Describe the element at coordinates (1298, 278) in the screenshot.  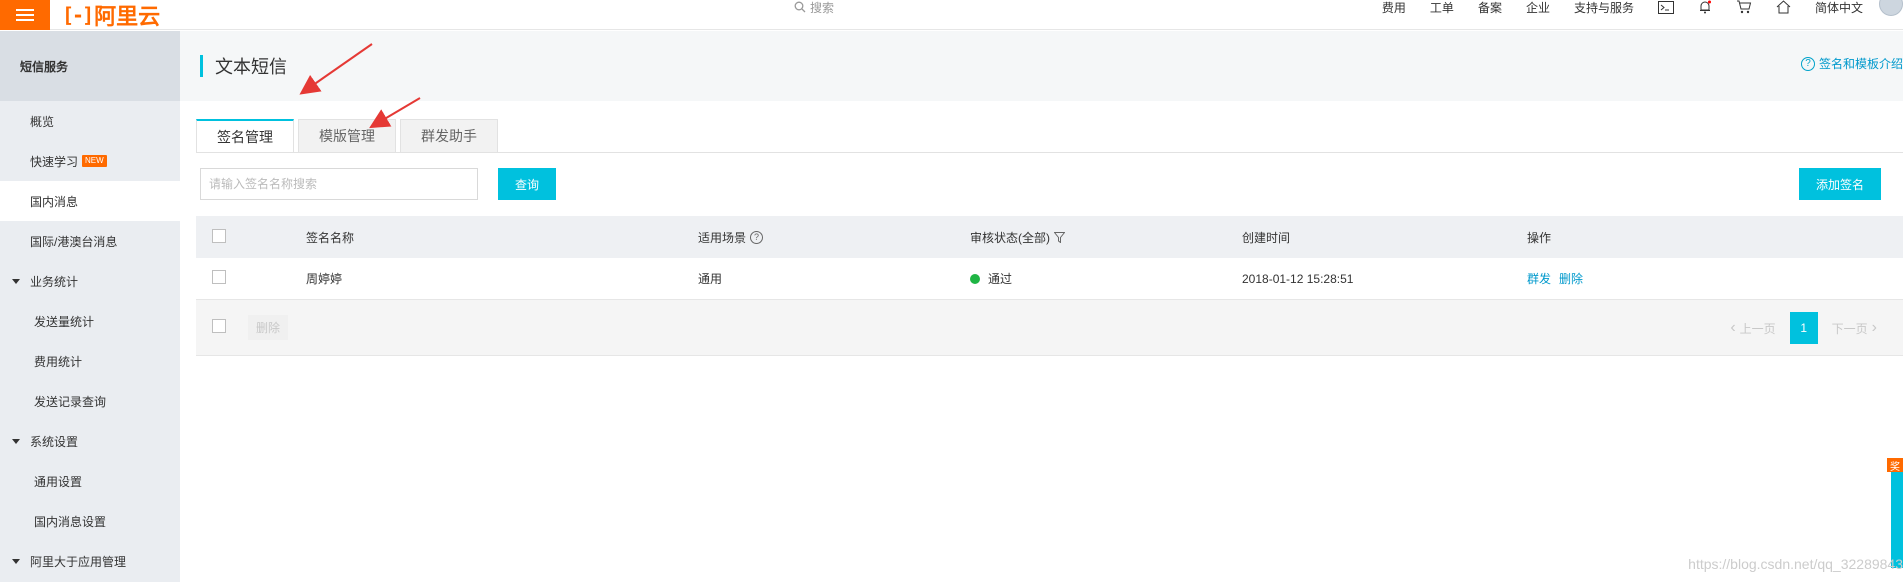
I see `cell-time: 2018-01-12 15:28:51` at that location.